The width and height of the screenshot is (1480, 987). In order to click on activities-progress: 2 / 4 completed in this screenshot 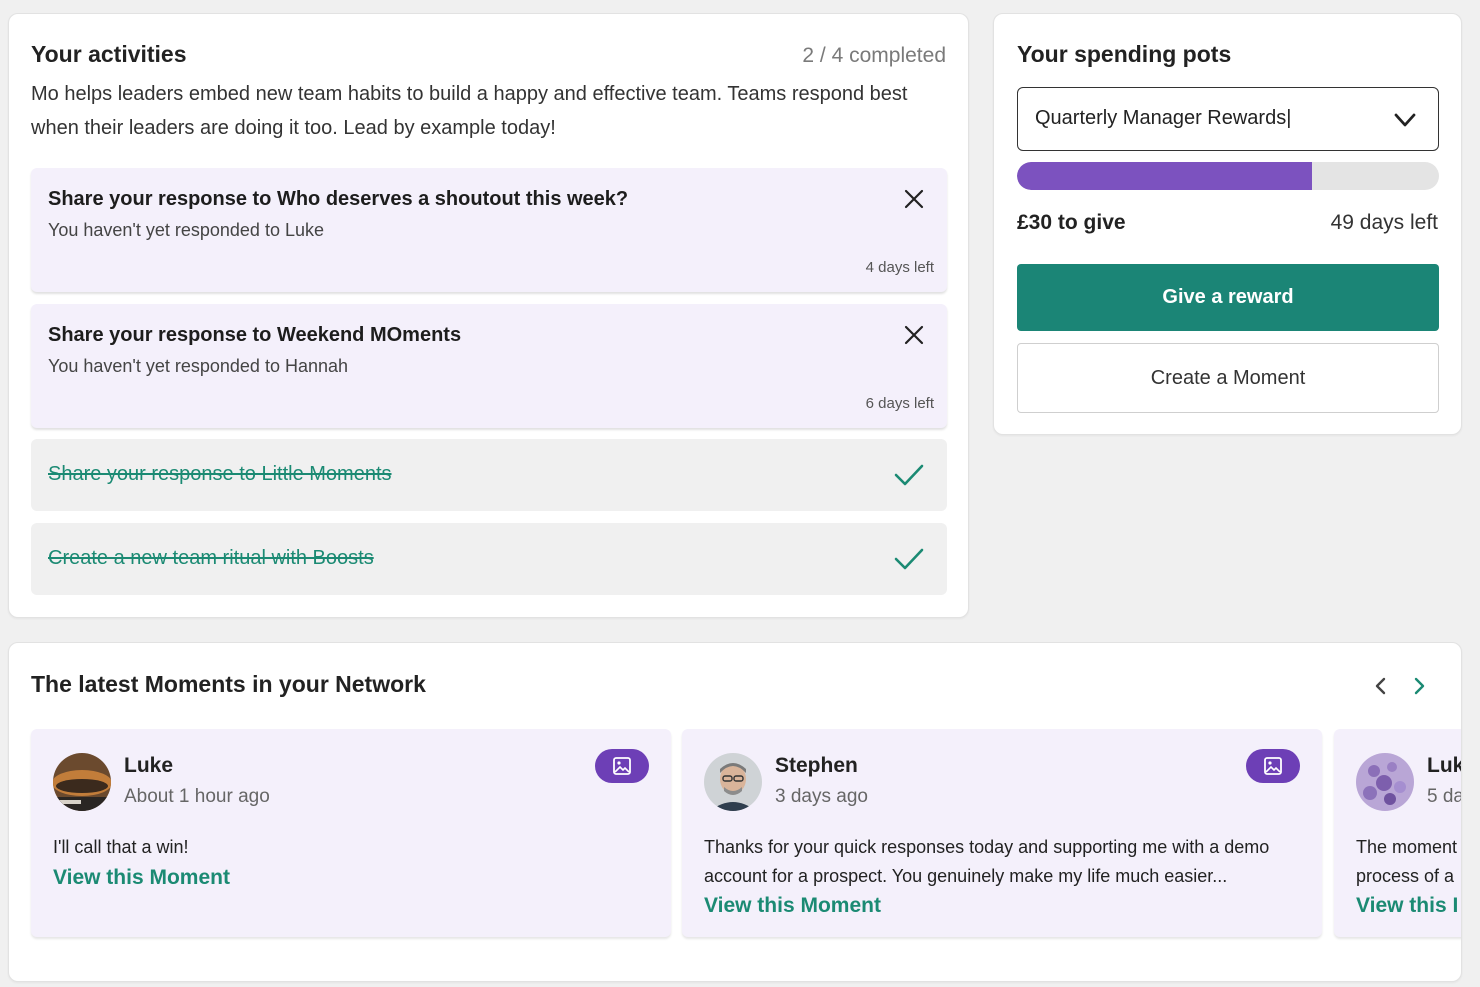, I will do `click(874, 55)`.